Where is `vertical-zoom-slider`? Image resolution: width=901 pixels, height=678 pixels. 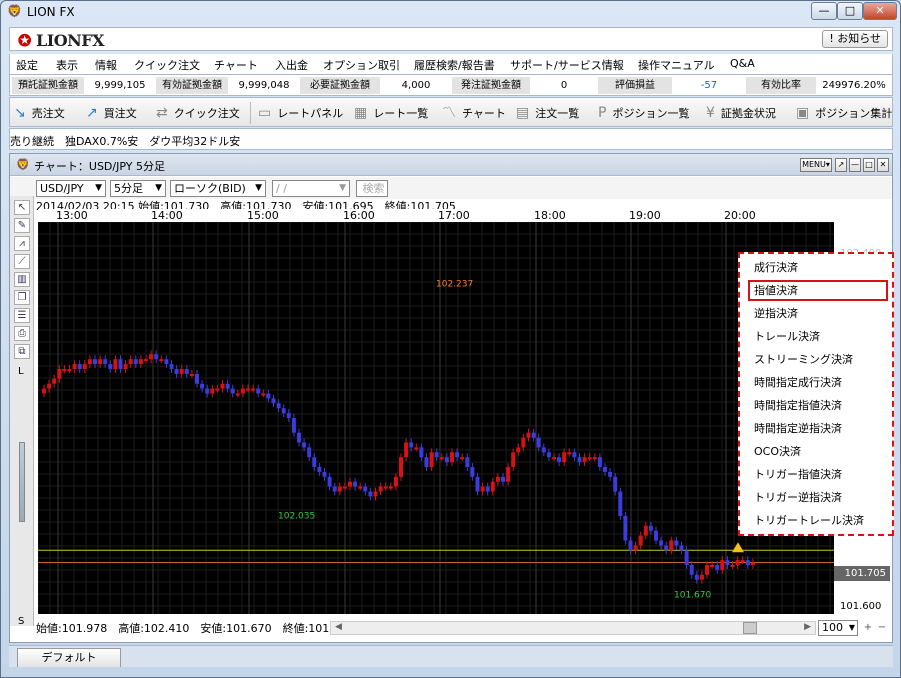
vertical-zoom-slider is located at coordinates (22, 482).